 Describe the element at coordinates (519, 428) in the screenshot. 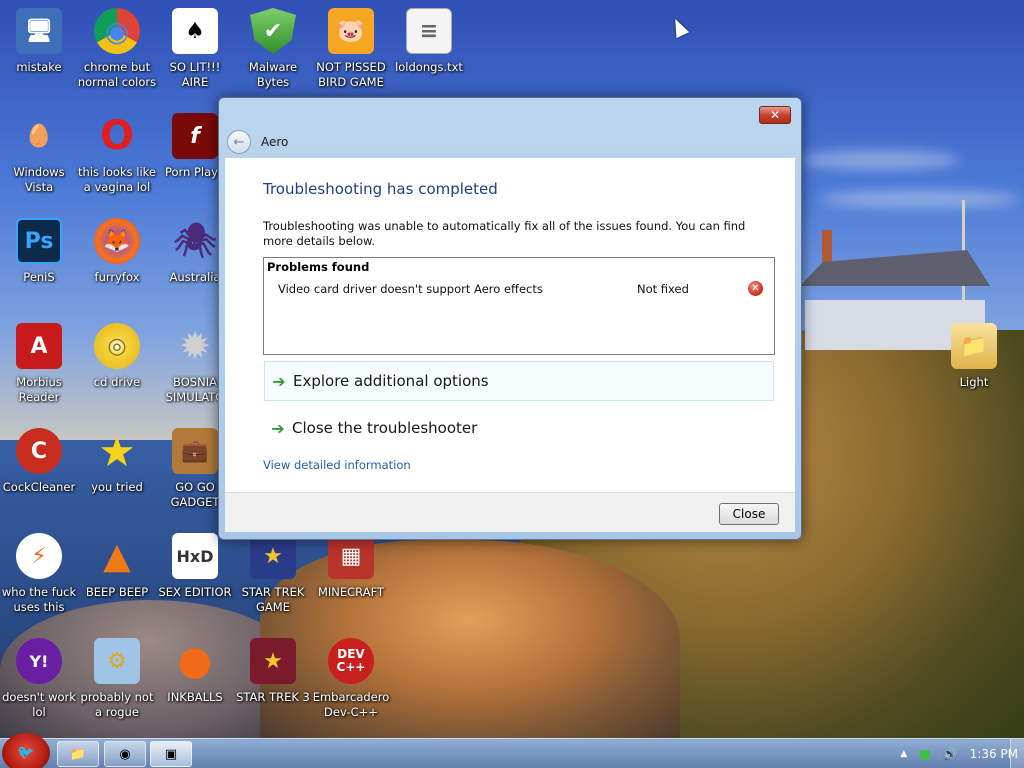

I see `close-troubleshooter-link: ➔ Close the troubleshooter` at that location.